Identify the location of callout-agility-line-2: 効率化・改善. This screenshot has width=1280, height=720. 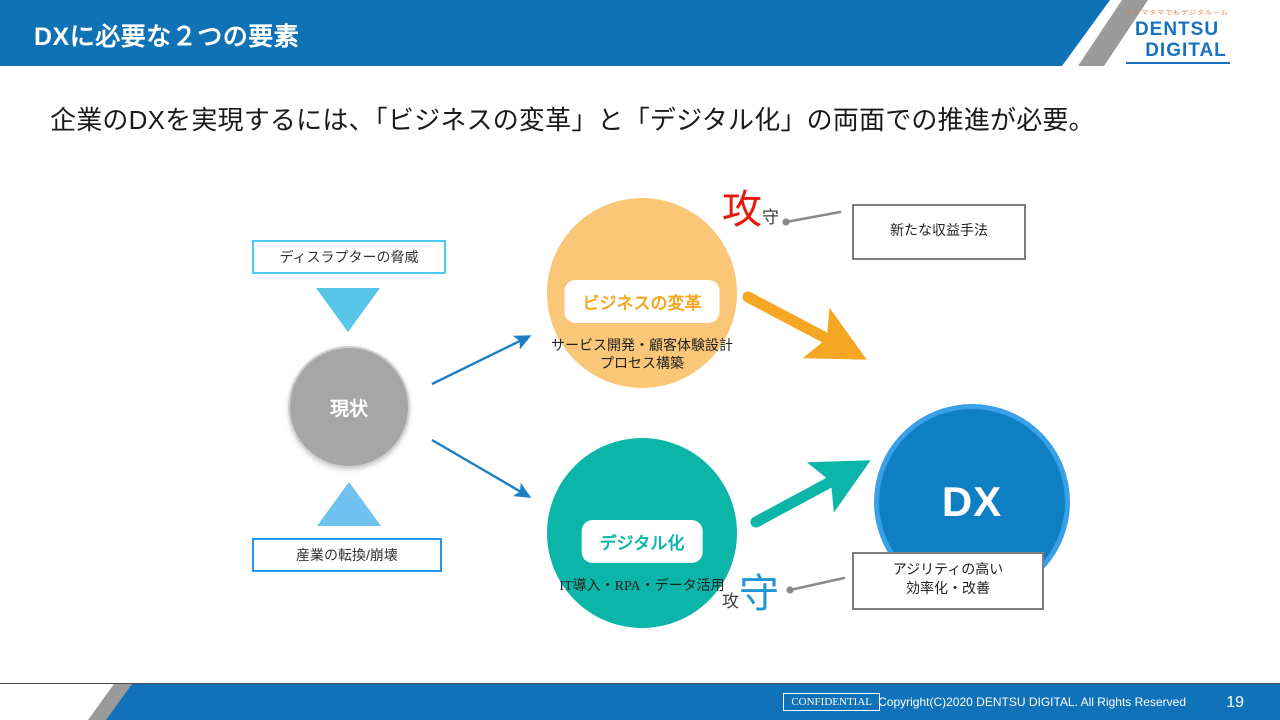
(947, 589).